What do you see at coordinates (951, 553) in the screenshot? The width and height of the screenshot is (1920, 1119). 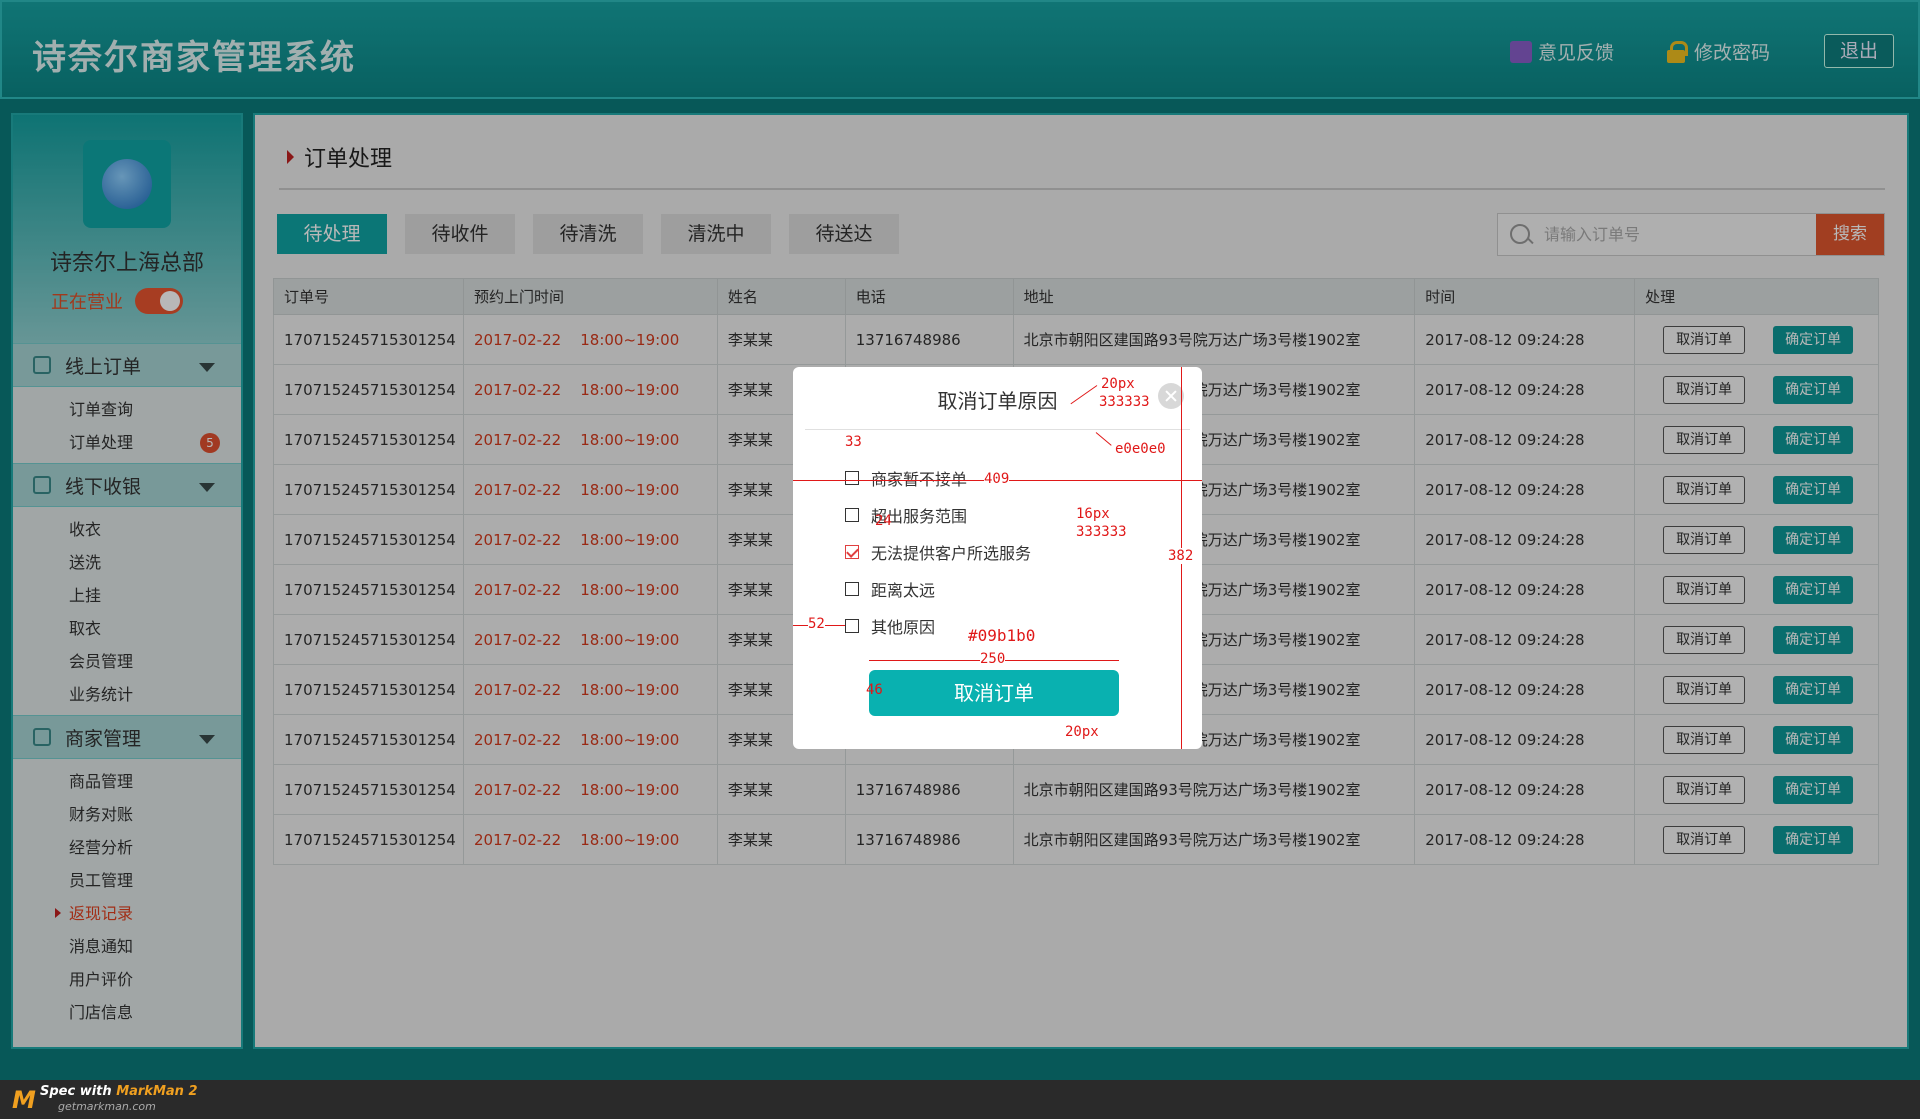 I see `reason-label: 无法提供客户所选服务` at bounding box center [951, 553].